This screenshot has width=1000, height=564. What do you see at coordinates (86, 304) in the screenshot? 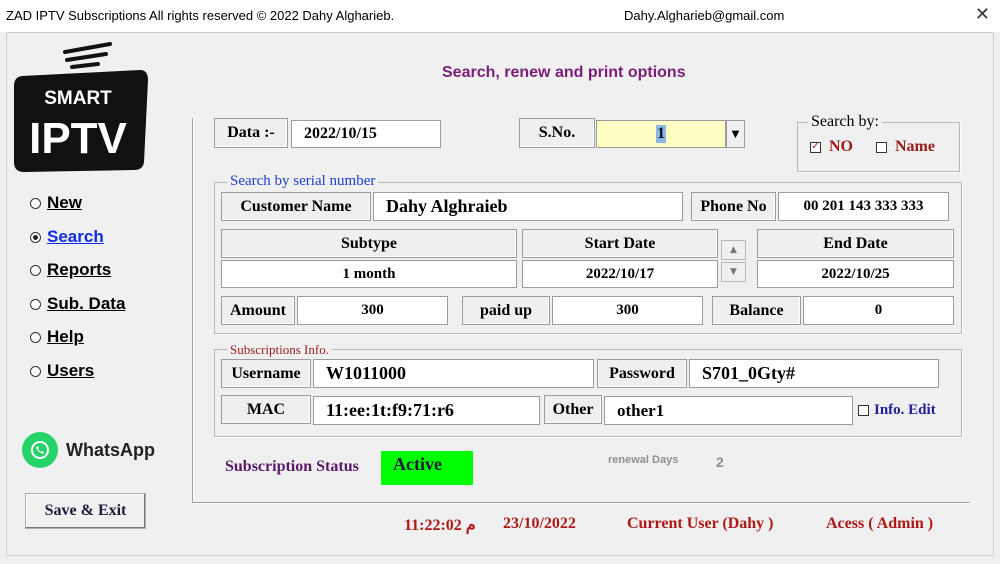
I see `nav-link-sub-data: Sub. Data` at bounding box center [86, 304].